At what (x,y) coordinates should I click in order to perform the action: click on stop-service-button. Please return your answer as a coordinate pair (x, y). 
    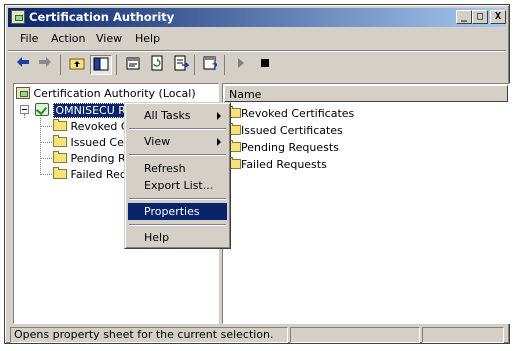
    Looking at the image, I should click on (265, 65).